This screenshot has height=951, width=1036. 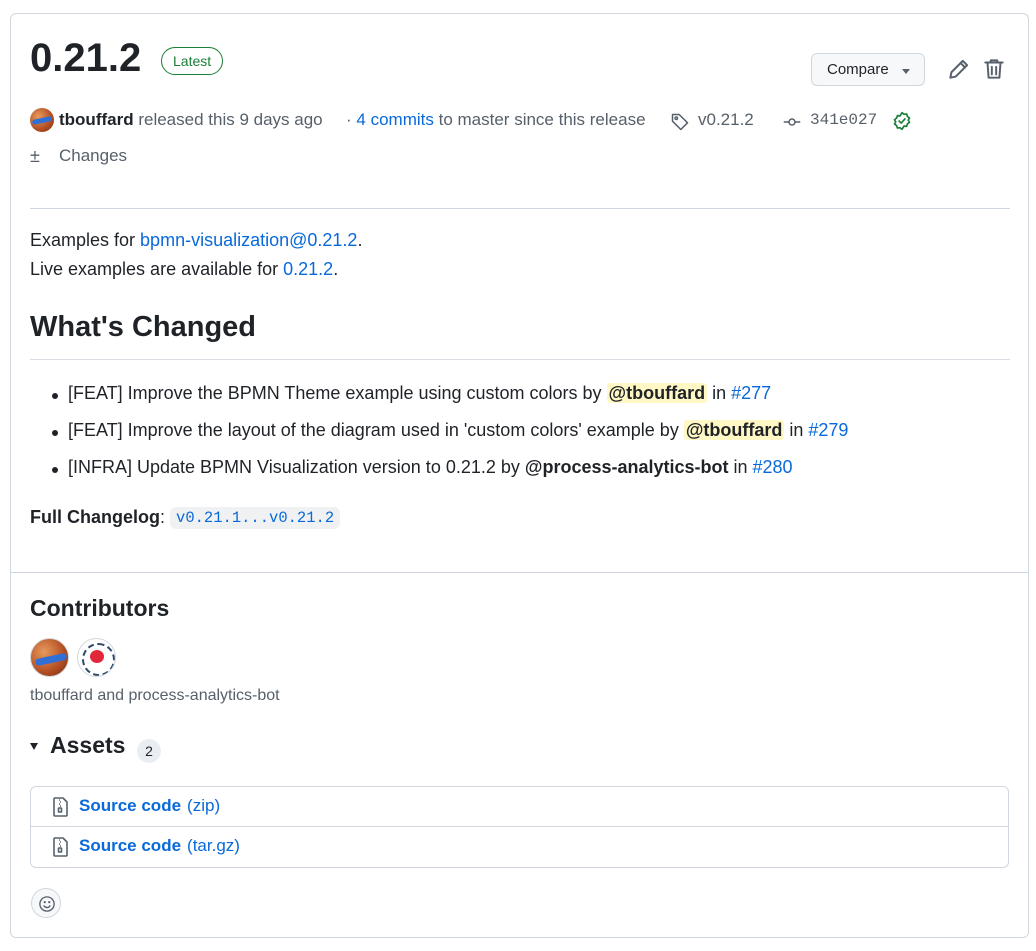 I want to click on edit-release-button, so click(x=959, y=69).